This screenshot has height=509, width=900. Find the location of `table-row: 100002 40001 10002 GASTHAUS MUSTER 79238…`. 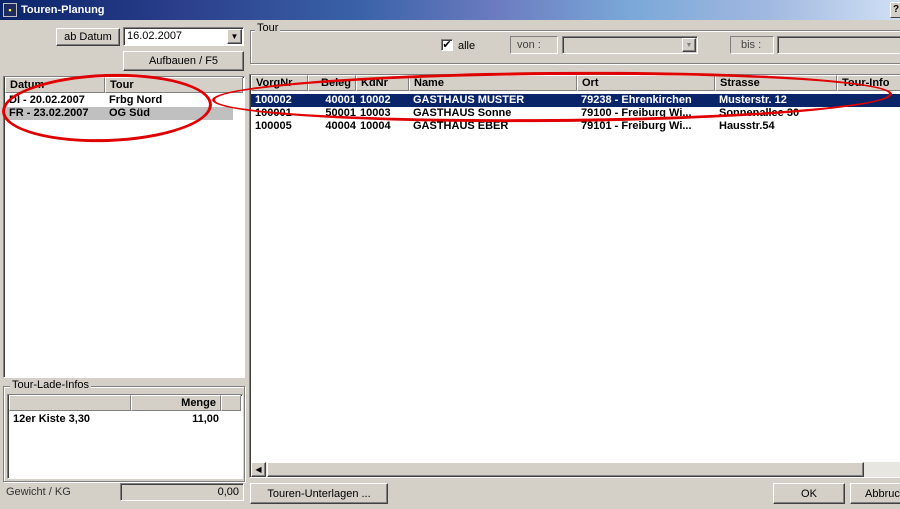

table-row: 100002 40001 10002 GASTHAUS MUSTER 79238… is located at coordinates (575, 100).